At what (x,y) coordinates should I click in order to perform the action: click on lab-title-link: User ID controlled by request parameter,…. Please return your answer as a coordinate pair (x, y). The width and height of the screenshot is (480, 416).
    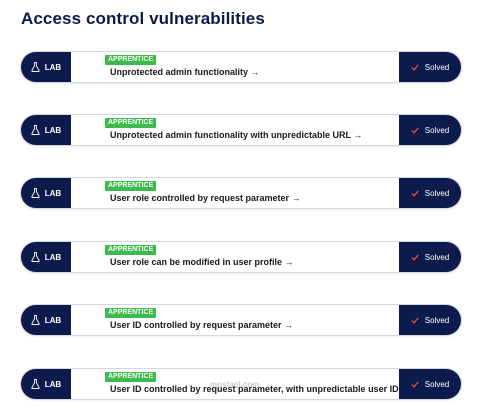
    Looking at the image, I should click on (262, 389).